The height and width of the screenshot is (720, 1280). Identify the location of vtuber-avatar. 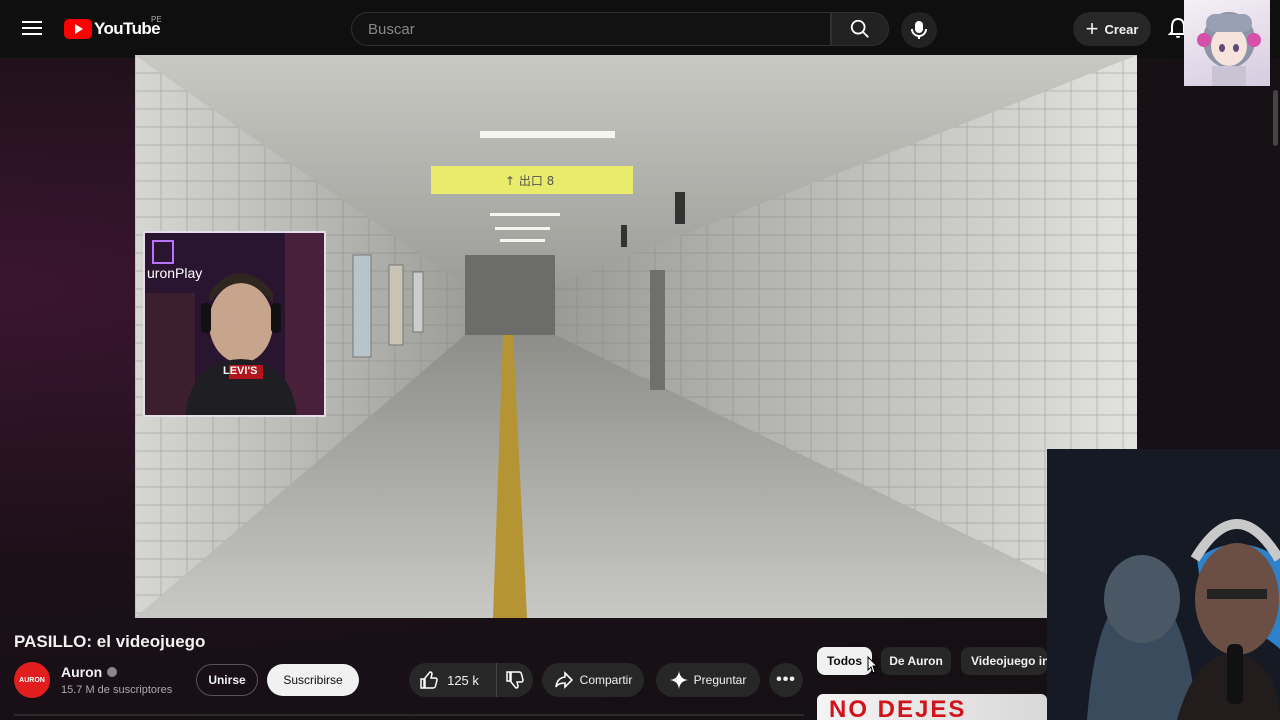
(1227, 43).